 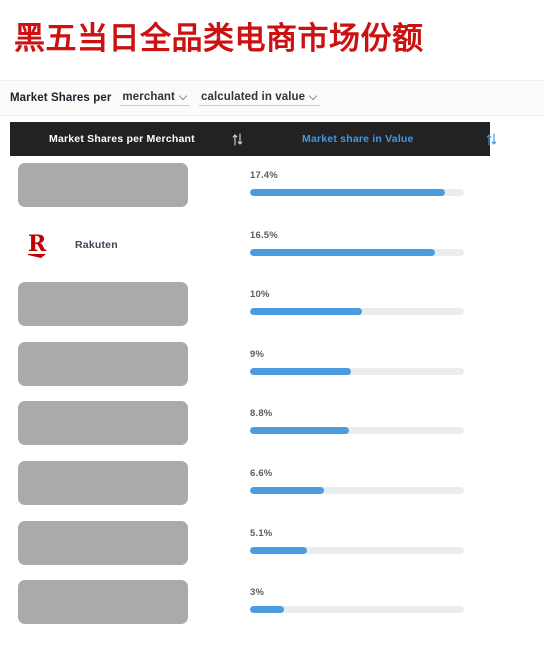 I want to click on market-share-label: 3%, so click(x=257, y=593).